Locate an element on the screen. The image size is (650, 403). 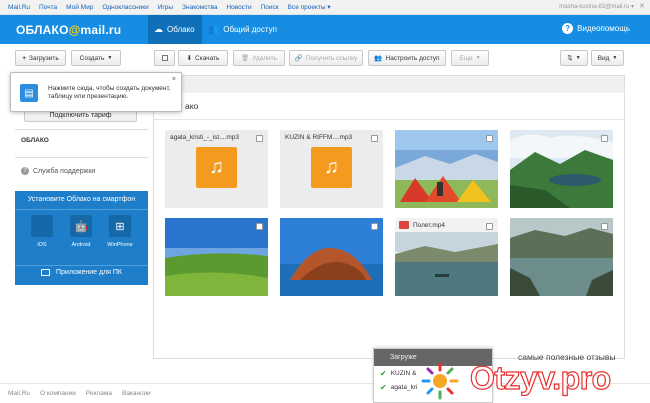
watermark: самые полезные отзывы Otzyv.pro is located at coordinates (535, 377).